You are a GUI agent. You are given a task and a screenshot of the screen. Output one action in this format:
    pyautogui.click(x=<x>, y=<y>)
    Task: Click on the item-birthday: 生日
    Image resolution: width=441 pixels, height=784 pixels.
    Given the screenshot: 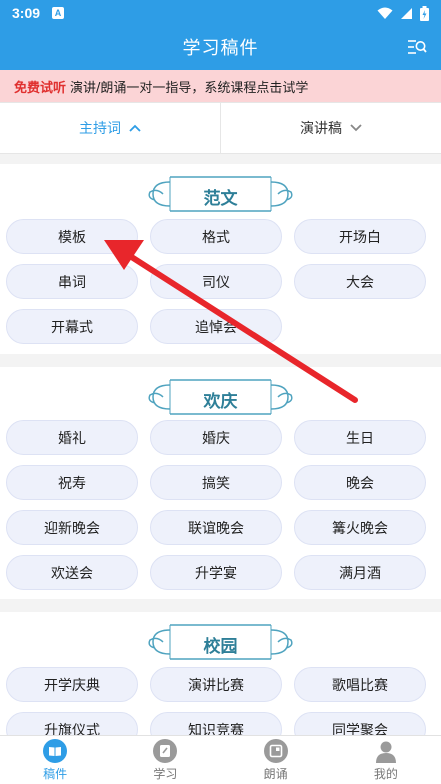 What is the action you would take?
    pyautogui.click(x=360, y=437)
    